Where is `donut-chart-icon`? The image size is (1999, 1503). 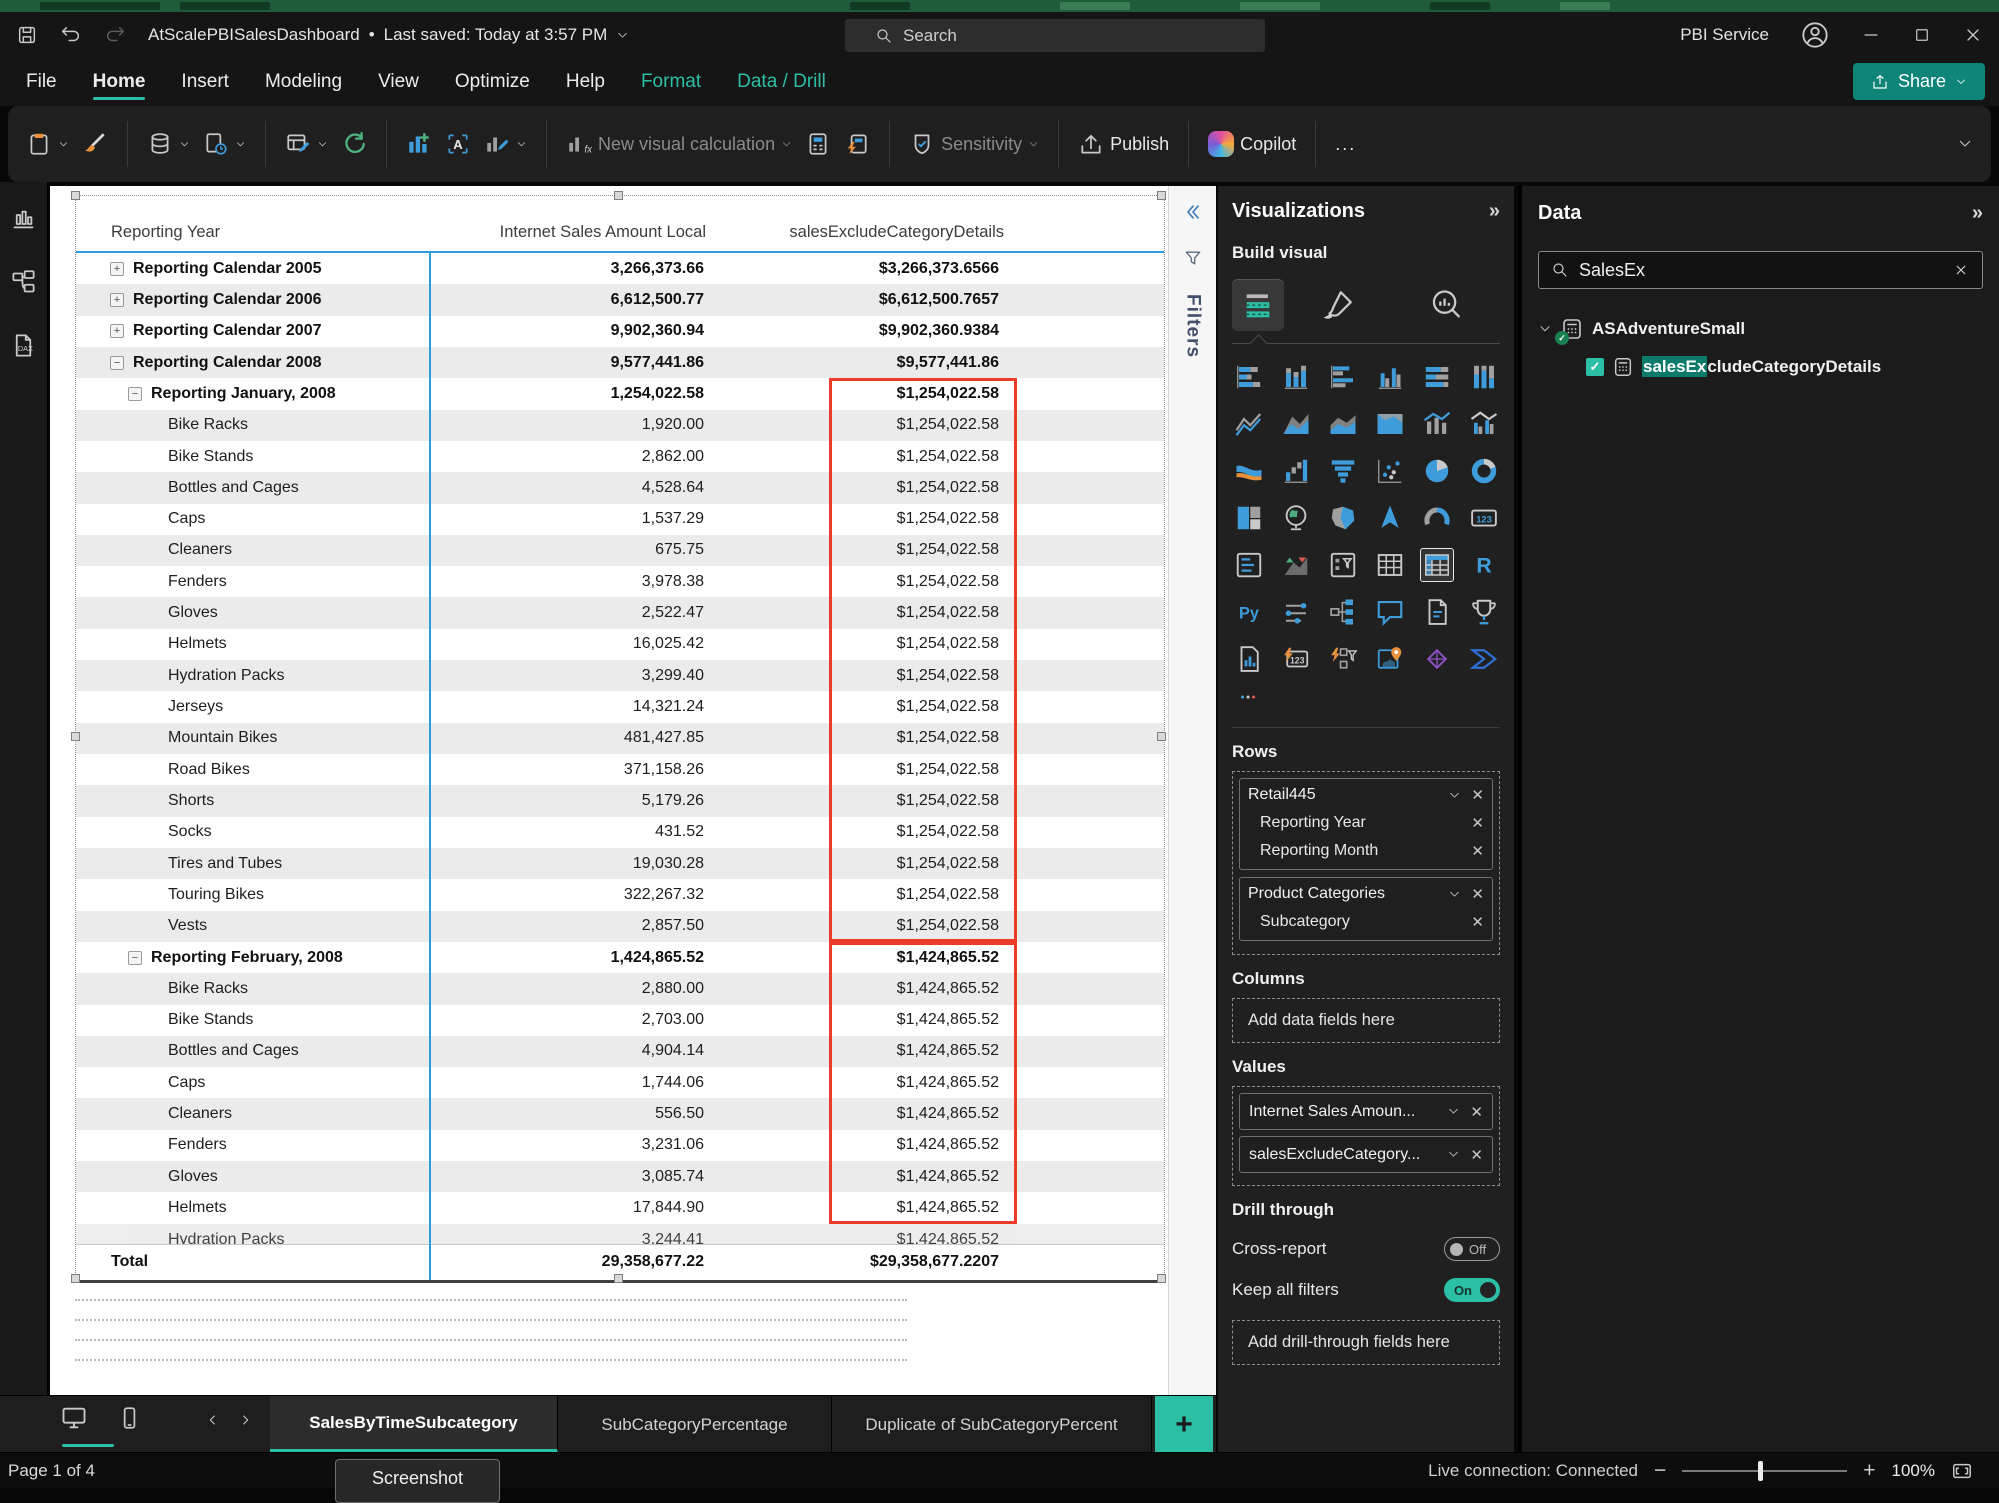
donut-chart-icon is located at coordinates (1484, 471).